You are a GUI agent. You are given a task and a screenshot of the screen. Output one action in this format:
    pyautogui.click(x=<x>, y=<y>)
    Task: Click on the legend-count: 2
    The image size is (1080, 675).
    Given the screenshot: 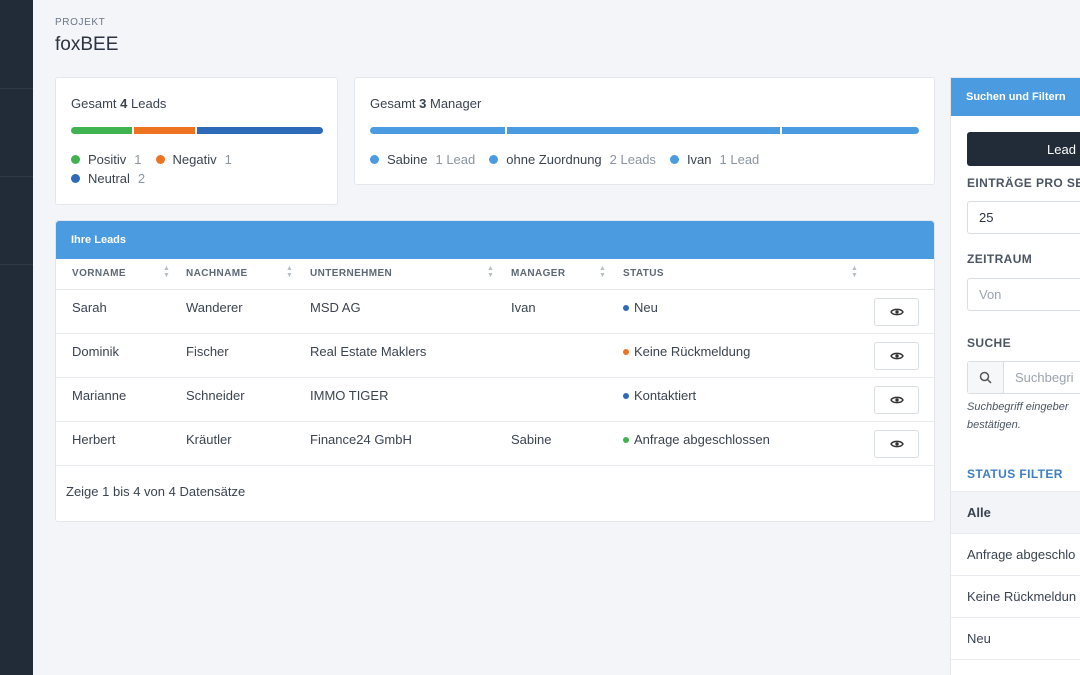 What is the action you would take?
    pyautogui.click(x=141, y=178)
    